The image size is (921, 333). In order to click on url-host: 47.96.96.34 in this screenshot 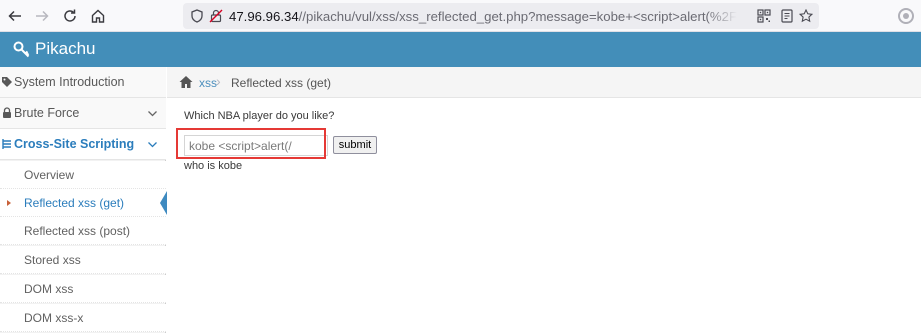, I will do `click(264, 16)`.